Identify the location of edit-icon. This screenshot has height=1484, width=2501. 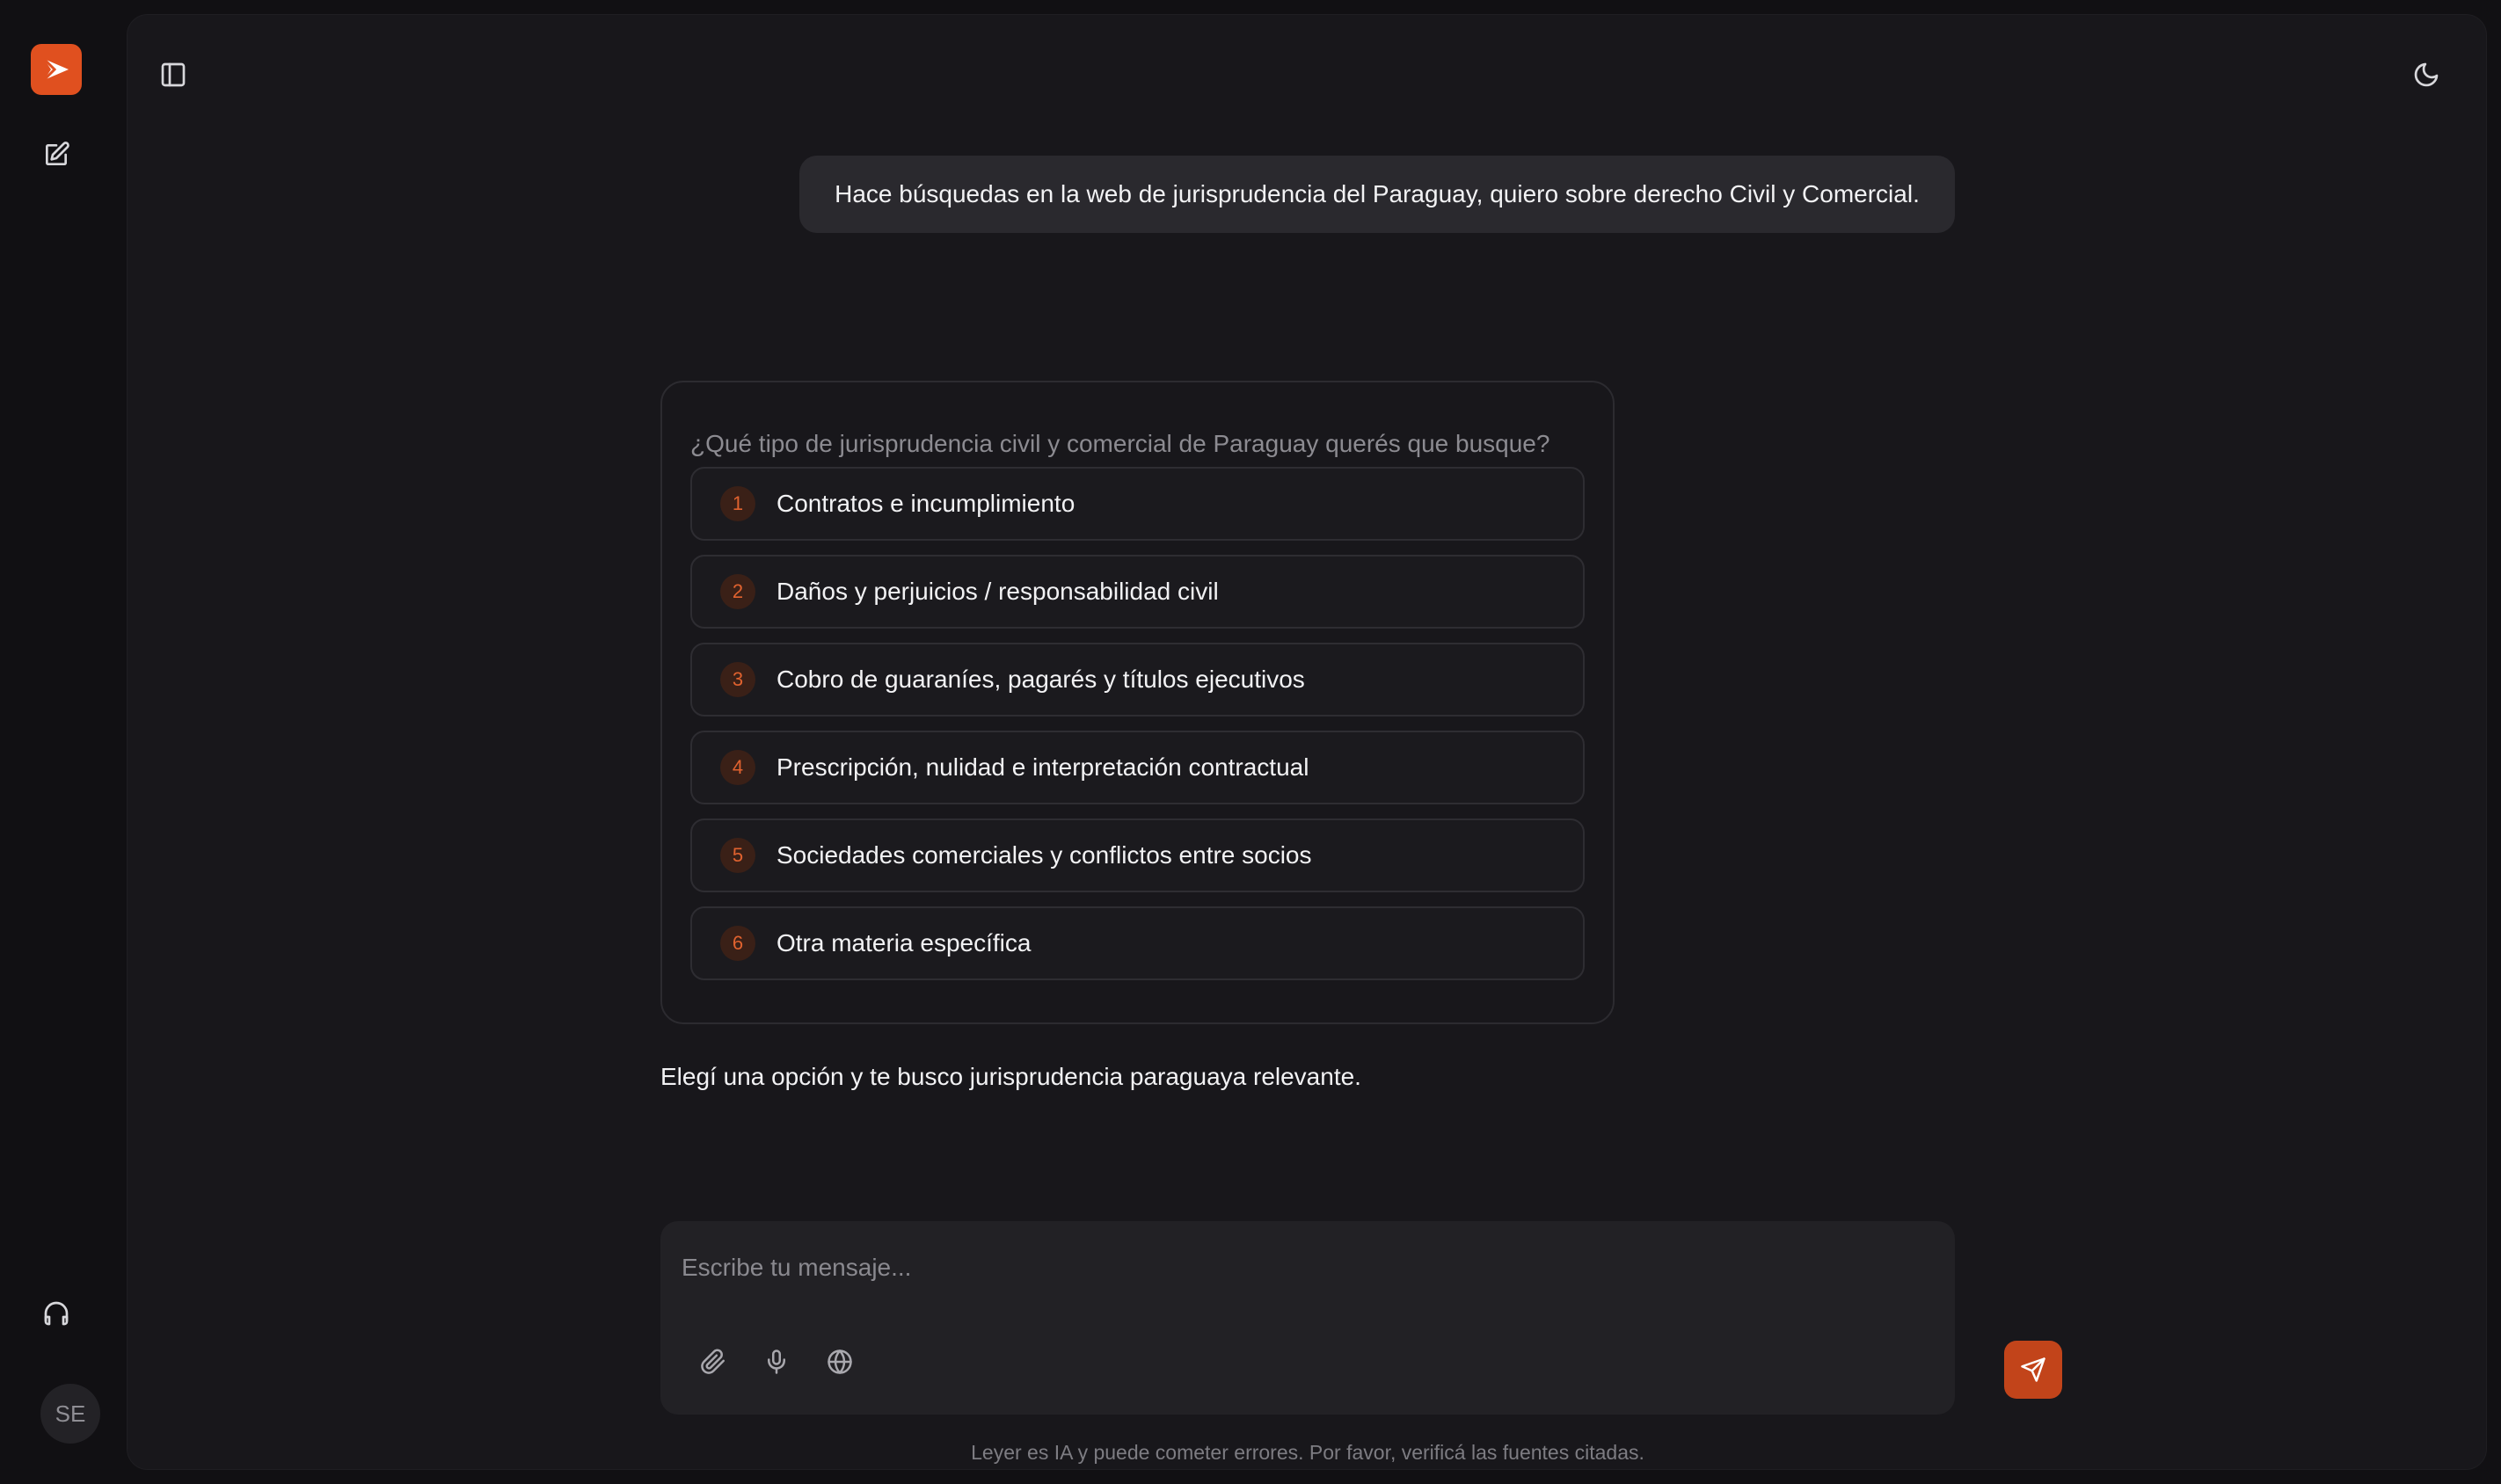
(57, 154).